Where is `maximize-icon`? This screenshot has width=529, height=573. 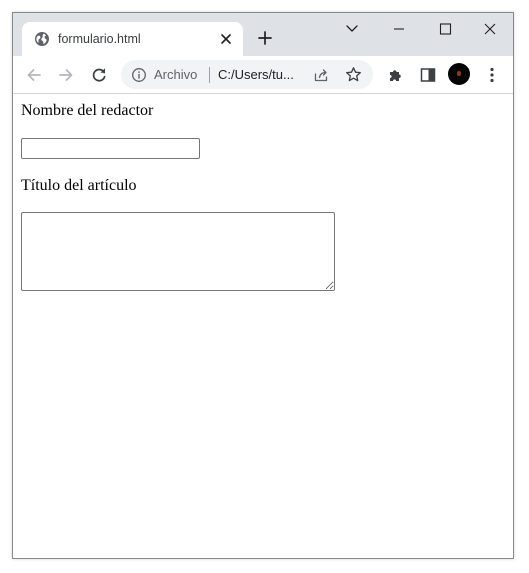 maximize-icon is located at coordinates (445, 29).